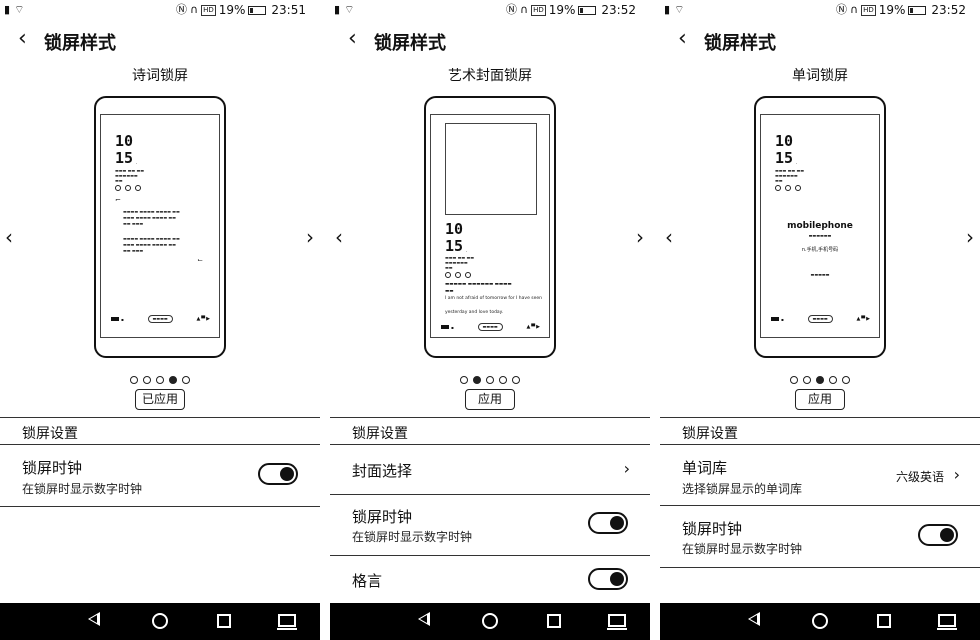 This screenshot has width=980, height=640. I want to click on section-header: 锁屏设置, so click(490, 431).